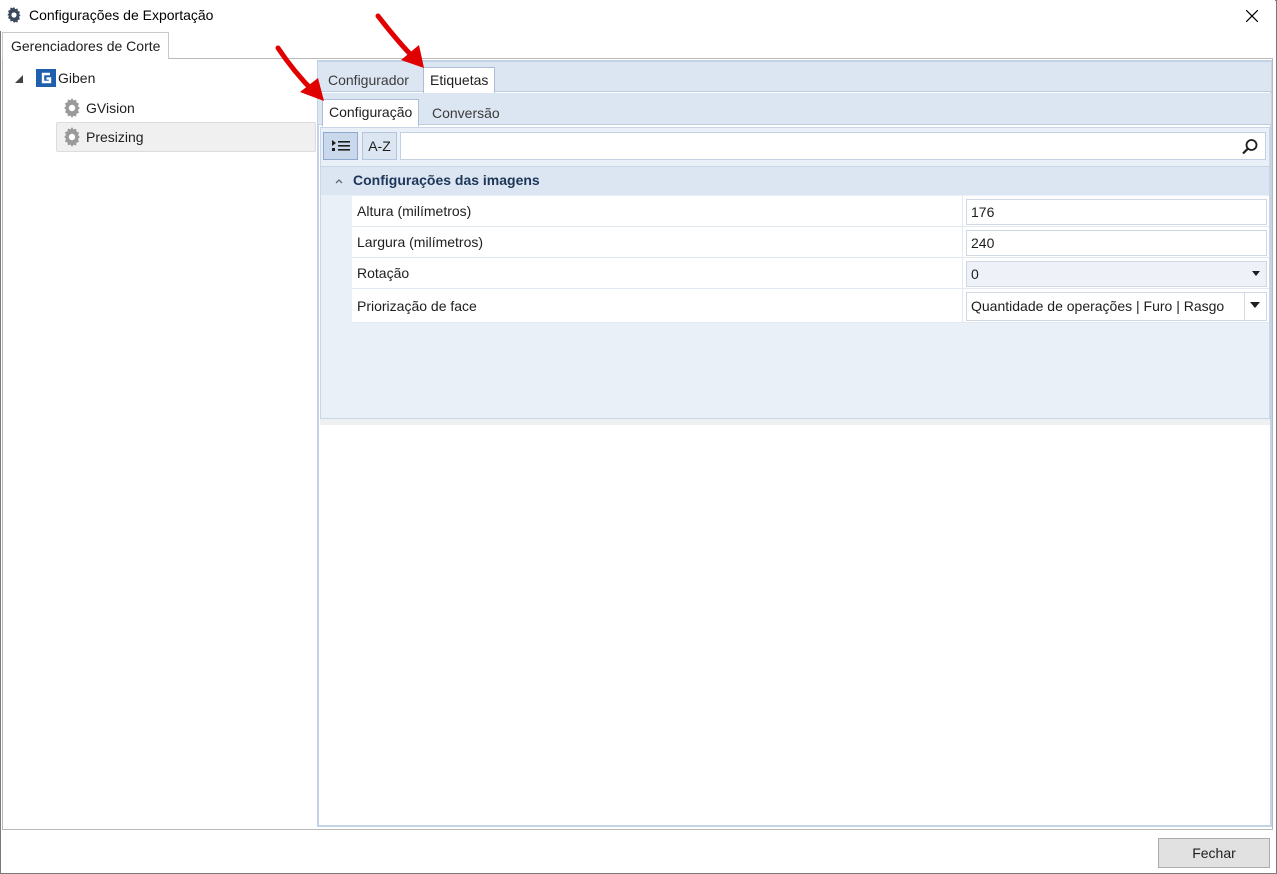 Image resolution: width=1277 pixels, height=874 pixels. I want to click on height-input: 176, so click(1116, 212).